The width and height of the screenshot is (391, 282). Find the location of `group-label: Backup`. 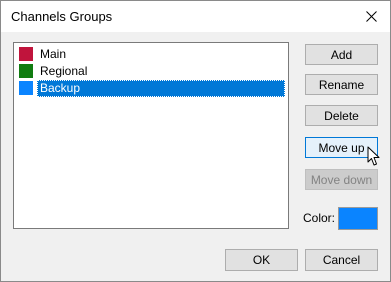

group-label: Backup is located at coordinates (161, 88).